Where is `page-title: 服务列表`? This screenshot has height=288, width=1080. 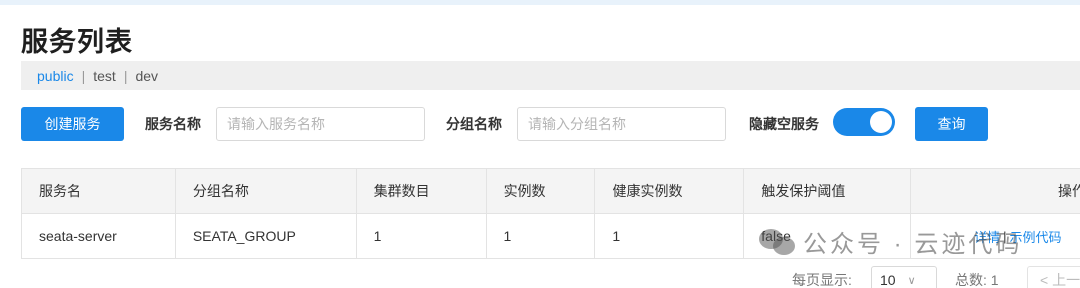
page-title: 服务列表 is located at coordinates (77, 42).